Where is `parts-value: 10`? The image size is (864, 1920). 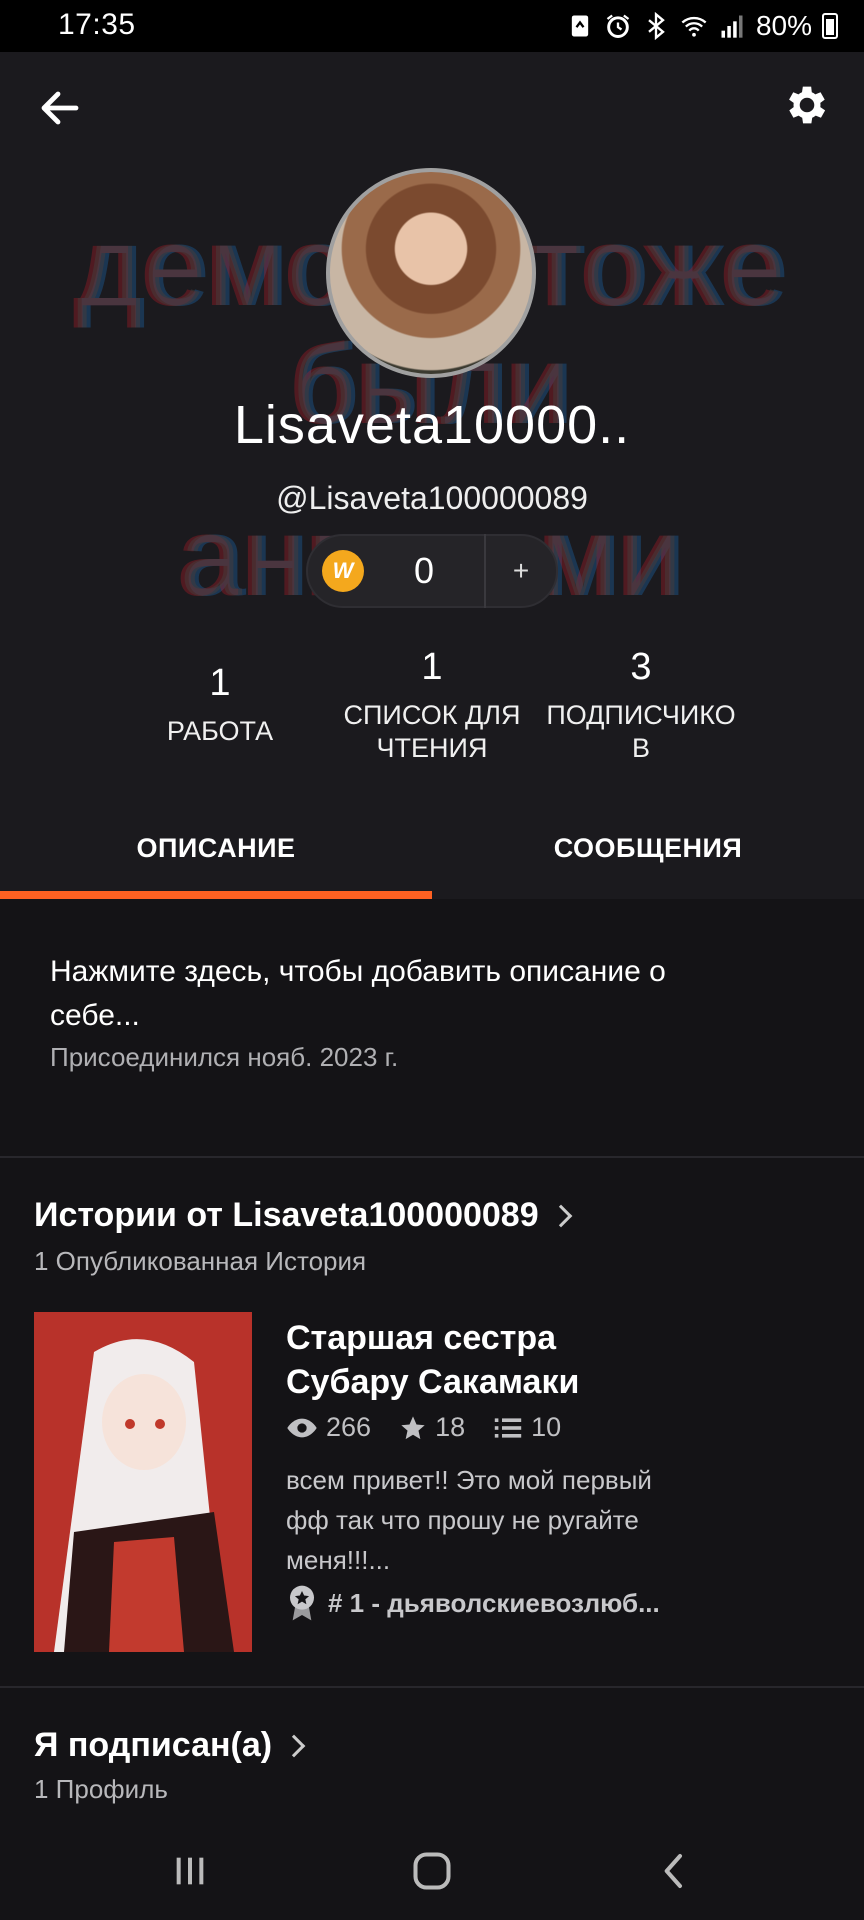
parts-value: 10 is located at coordinates (546, 1427).